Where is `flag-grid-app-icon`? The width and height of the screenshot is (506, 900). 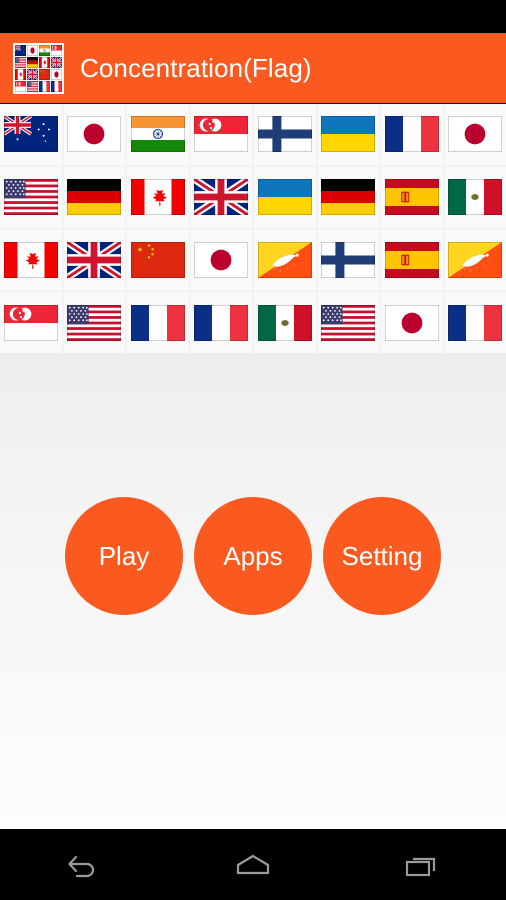
flag-grid-app-icon is located at coordinates (38, 68).